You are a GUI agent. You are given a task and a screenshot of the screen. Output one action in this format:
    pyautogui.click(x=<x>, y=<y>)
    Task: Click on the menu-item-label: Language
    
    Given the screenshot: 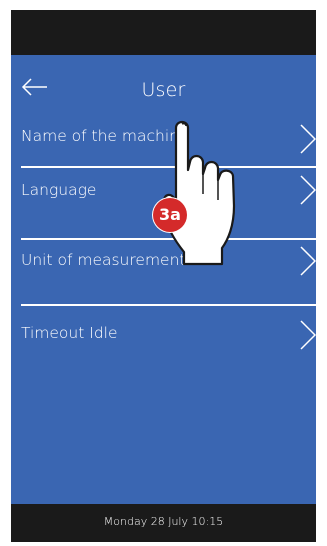 What is the action you would take?
    pyautogui.click(x=59, y=190)
    